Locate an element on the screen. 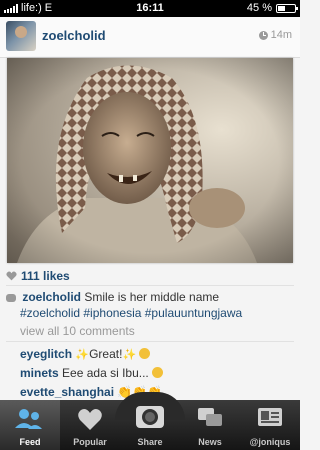 This screenshot has width=320, height=450. status-right: 45 % is located at coordinates (272, 8).